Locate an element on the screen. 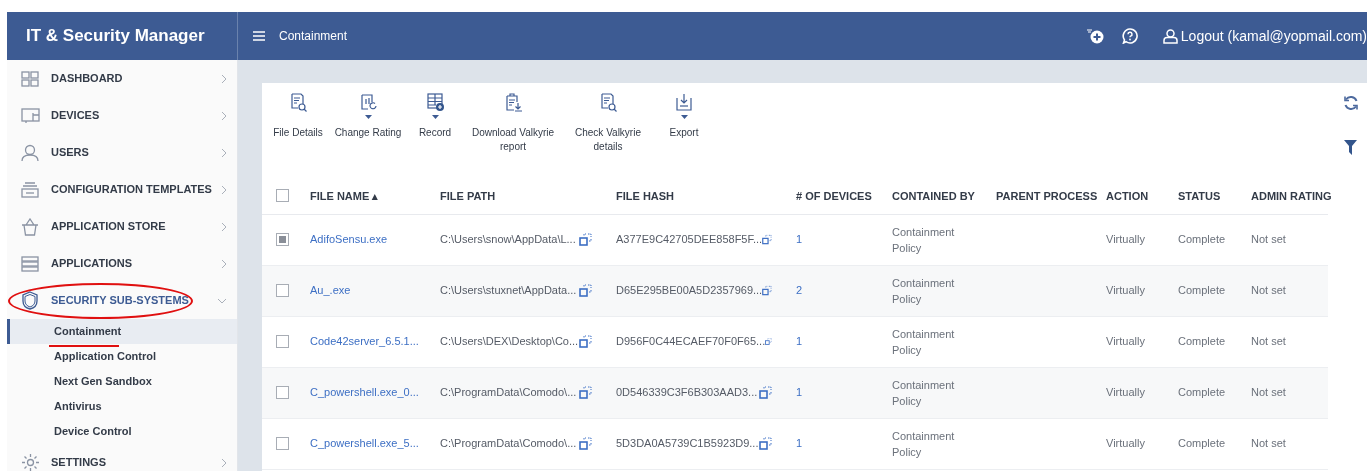  grid-icon is located at coordinates (30, 78).